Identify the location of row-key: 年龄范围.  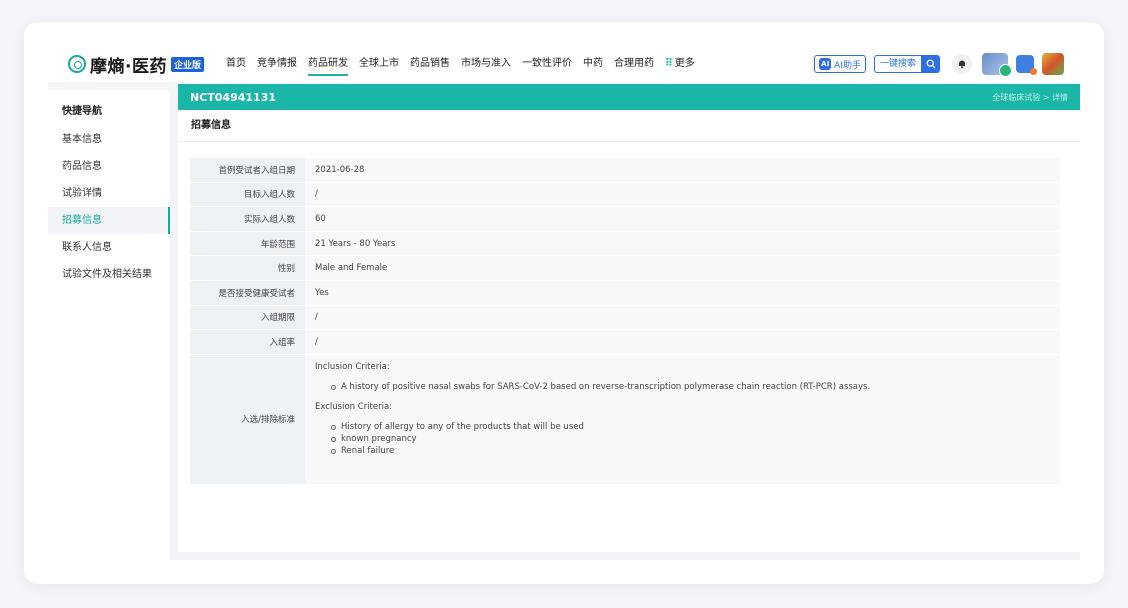
(247, 243).